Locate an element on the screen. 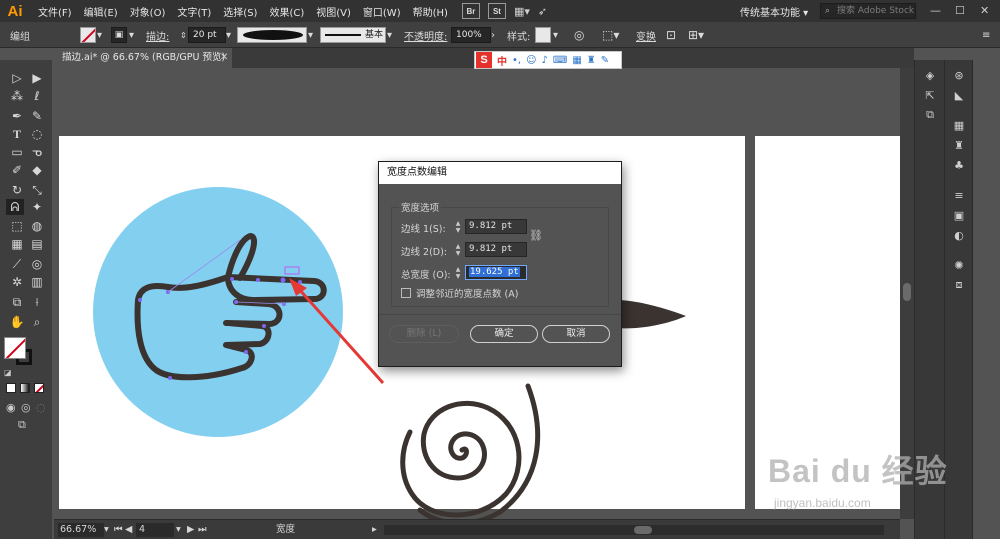  export-panel-icon: ⇱ is located at coordinates (930, 95).